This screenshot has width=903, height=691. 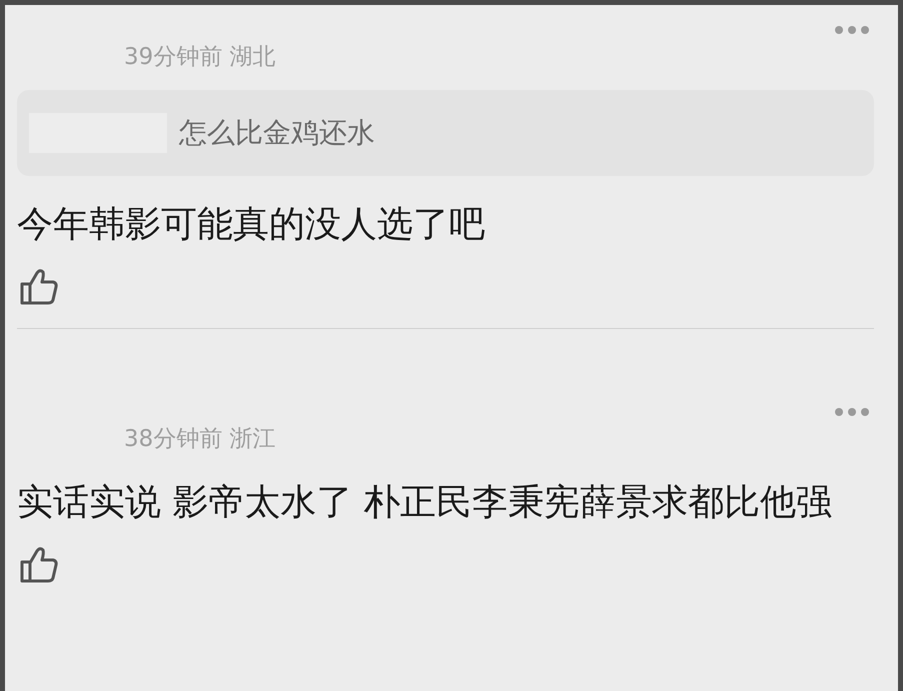 What do you see at coordinates (200, 439) in the screenshot?
I see `comment-meta: 38分钟前 浙江` at bounding box center [200, 439].